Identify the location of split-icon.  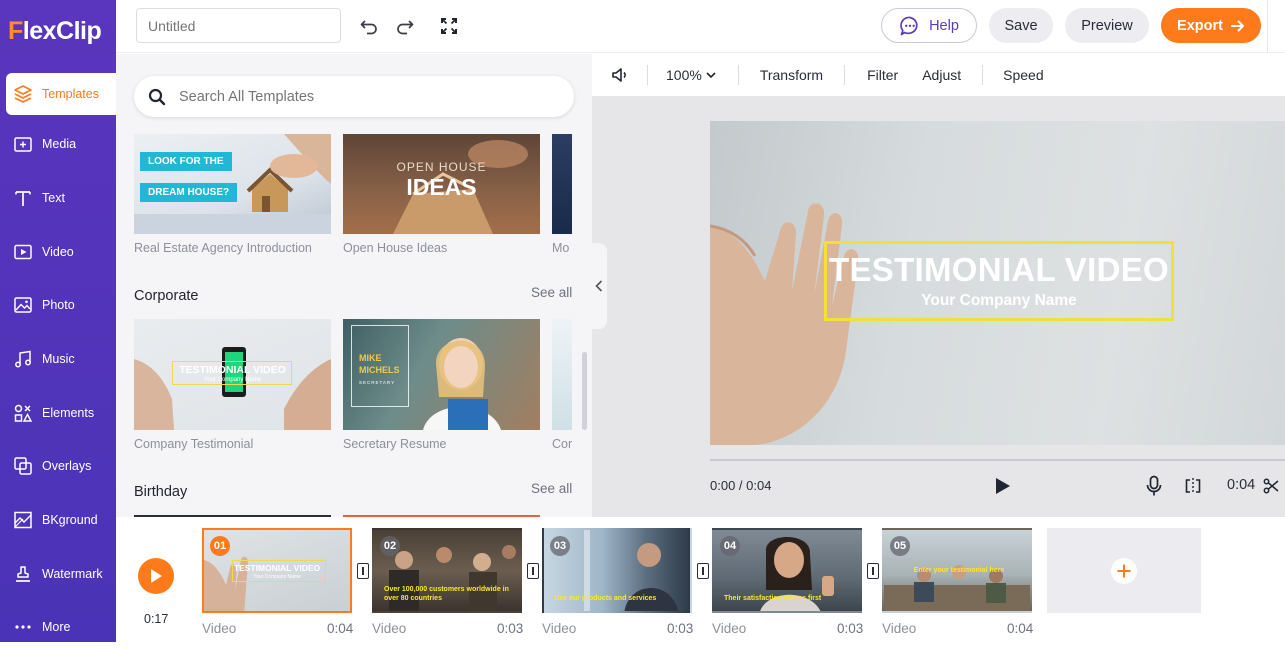
(1193, 486).